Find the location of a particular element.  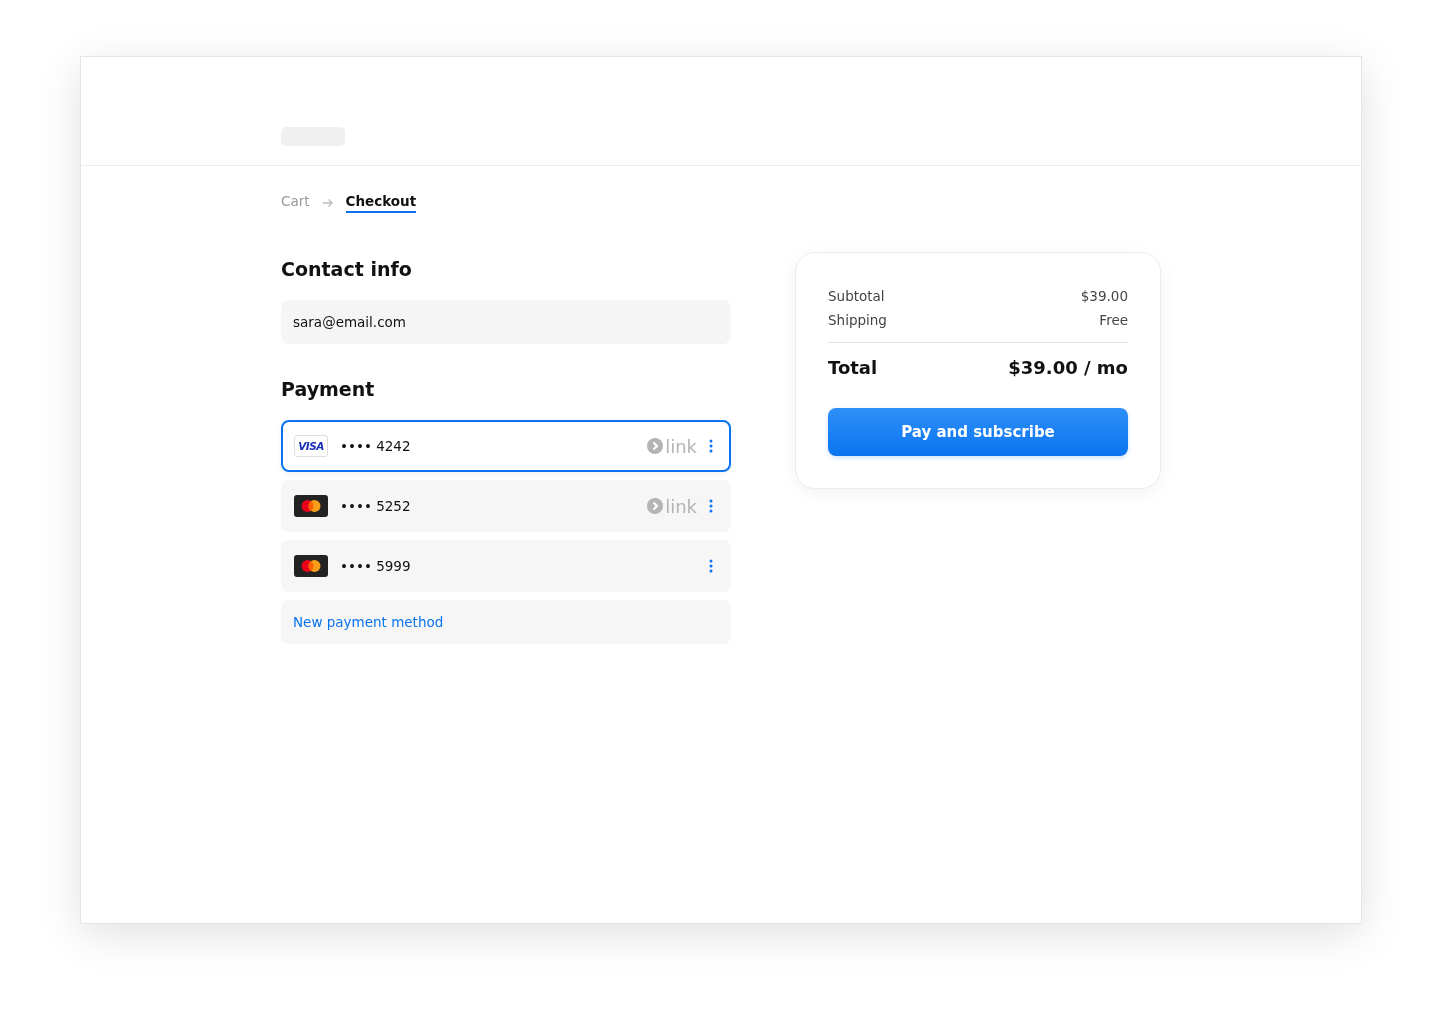

payment-option: VISA •••• 4242 link is located at coordinates (506, 446).